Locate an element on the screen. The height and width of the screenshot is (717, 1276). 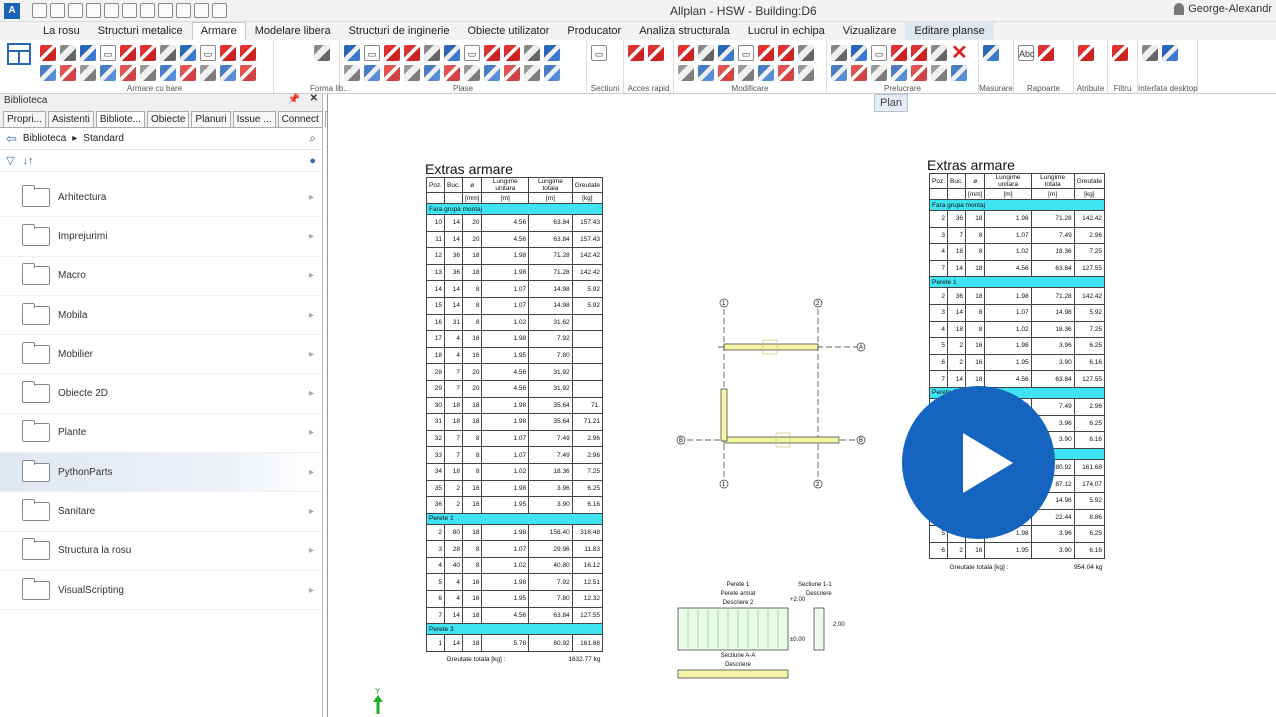
tab-lucrul-in-echipa: Lucrul in echipa is located at coordinates (786, 31).